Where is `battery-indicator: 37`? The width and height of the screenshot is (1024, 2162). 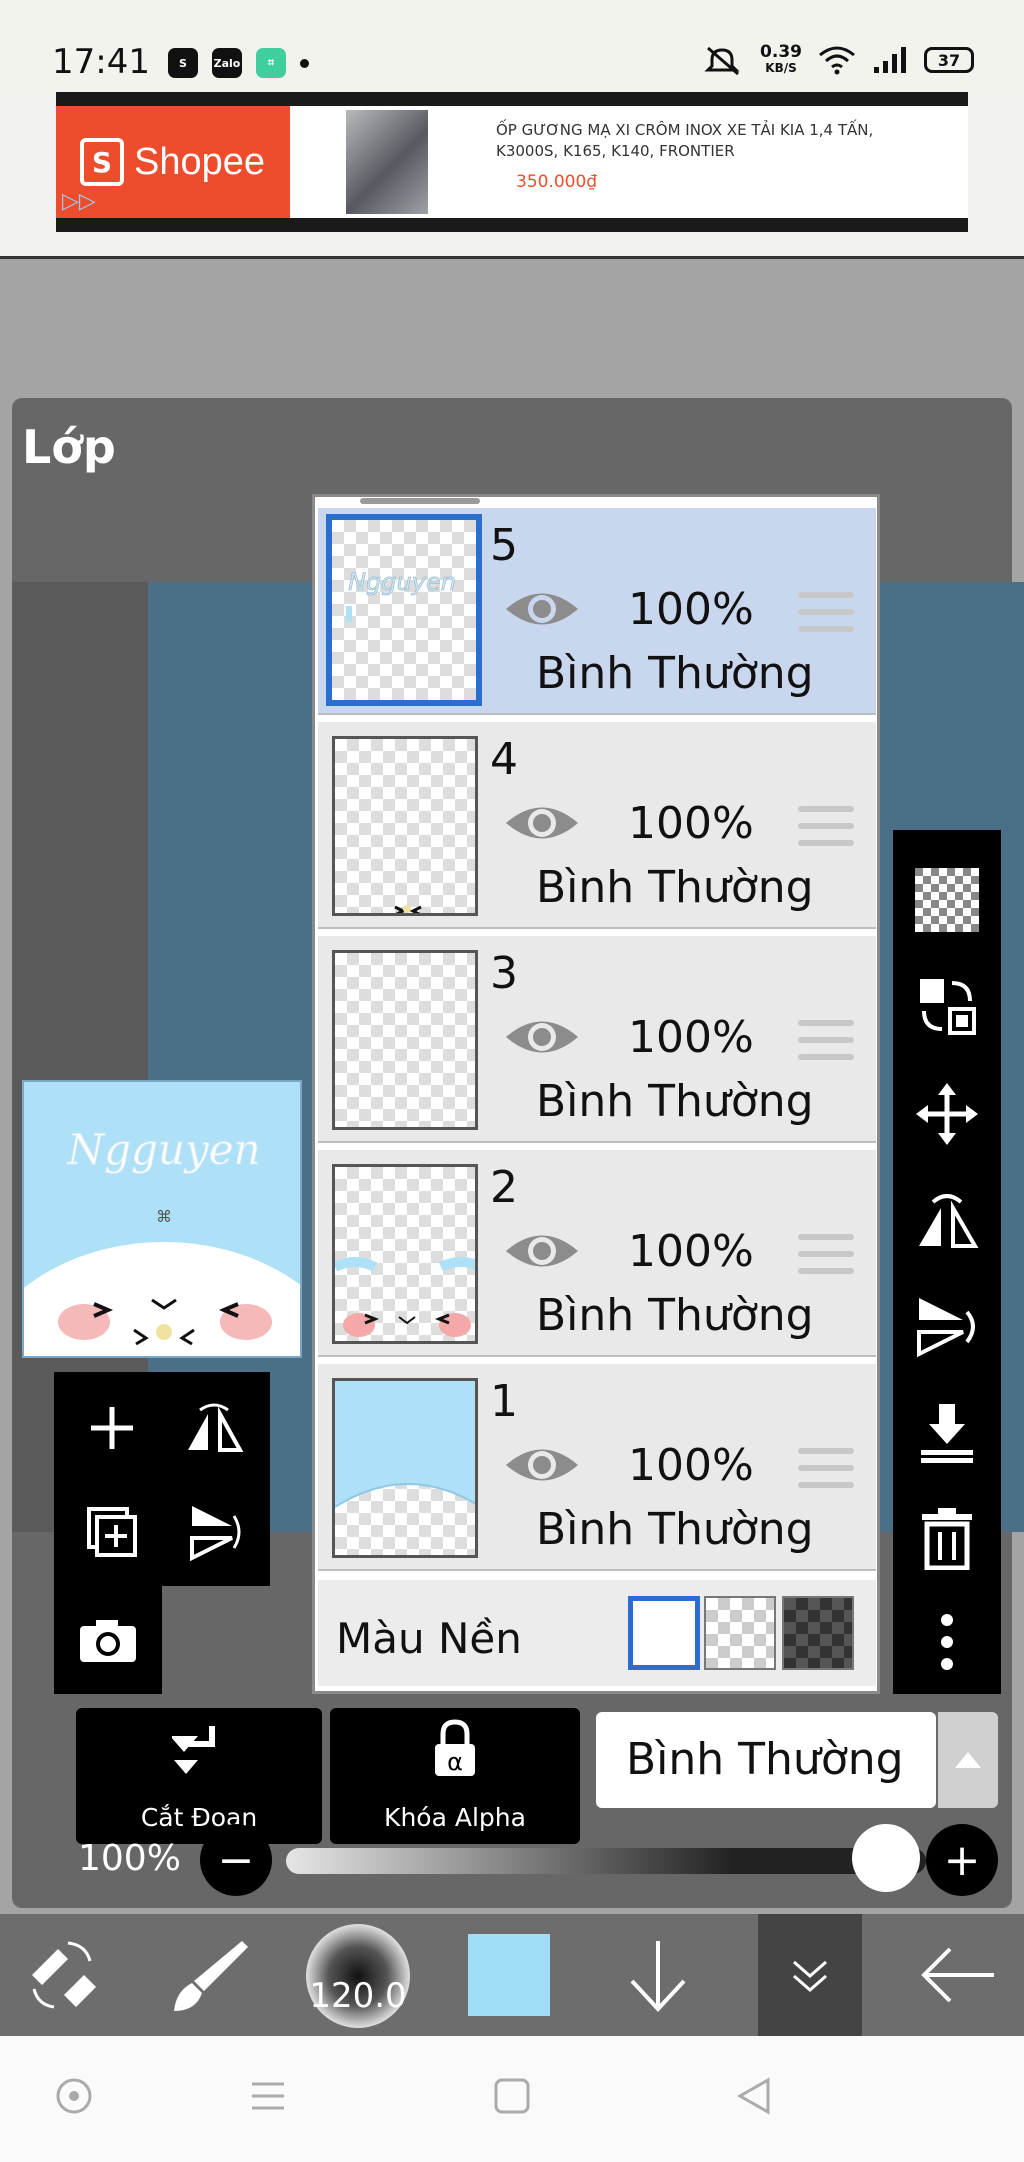
battery-indicator: 37 is located at coordinates (949, 60).